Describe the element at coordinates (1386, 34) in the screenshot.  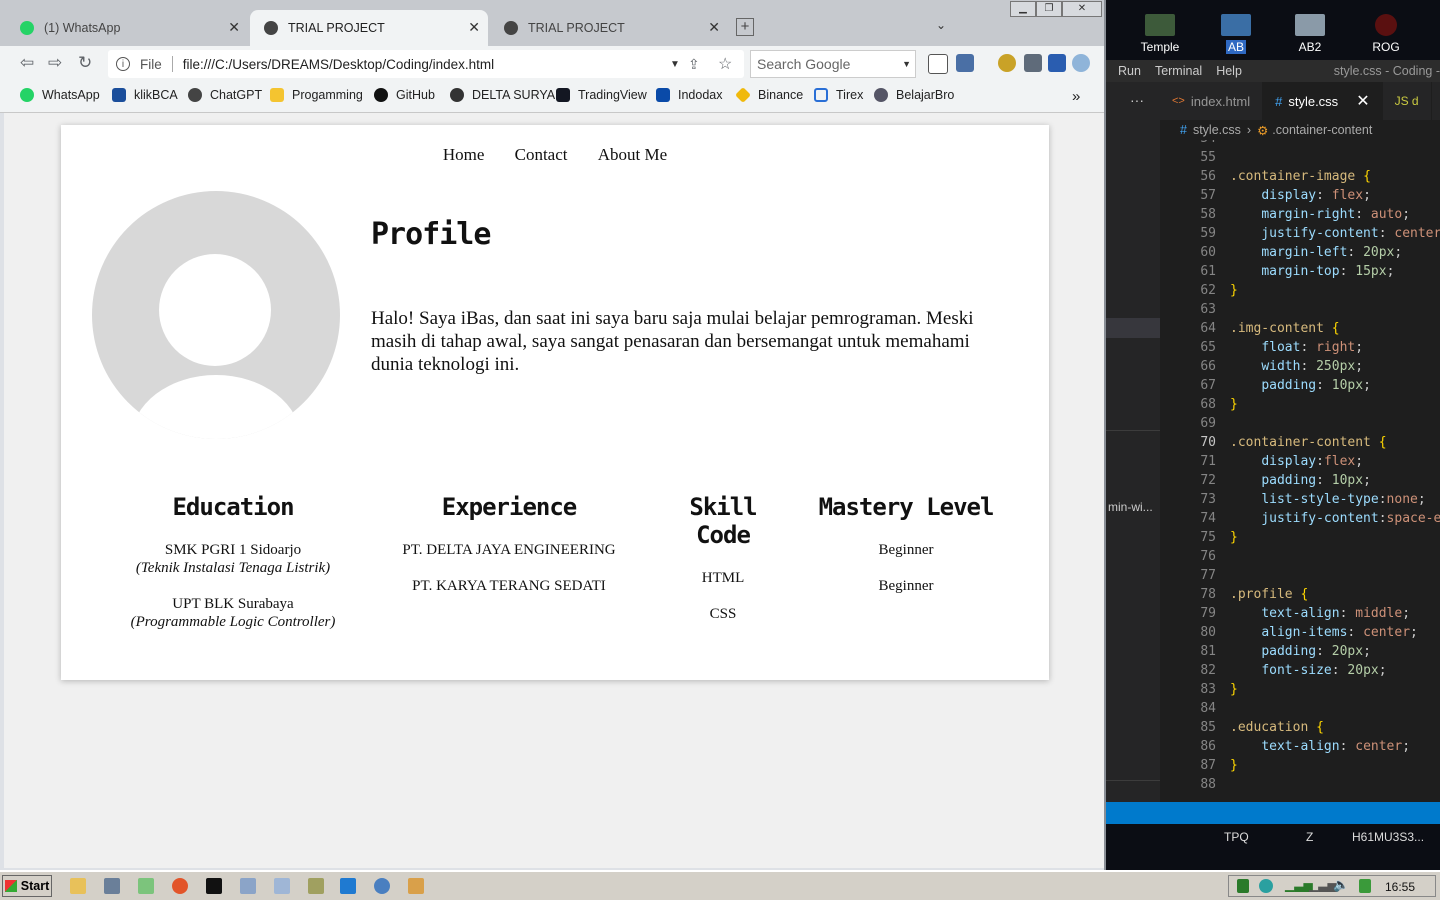
I see `desktop-icon-rog: ROG` at that location.